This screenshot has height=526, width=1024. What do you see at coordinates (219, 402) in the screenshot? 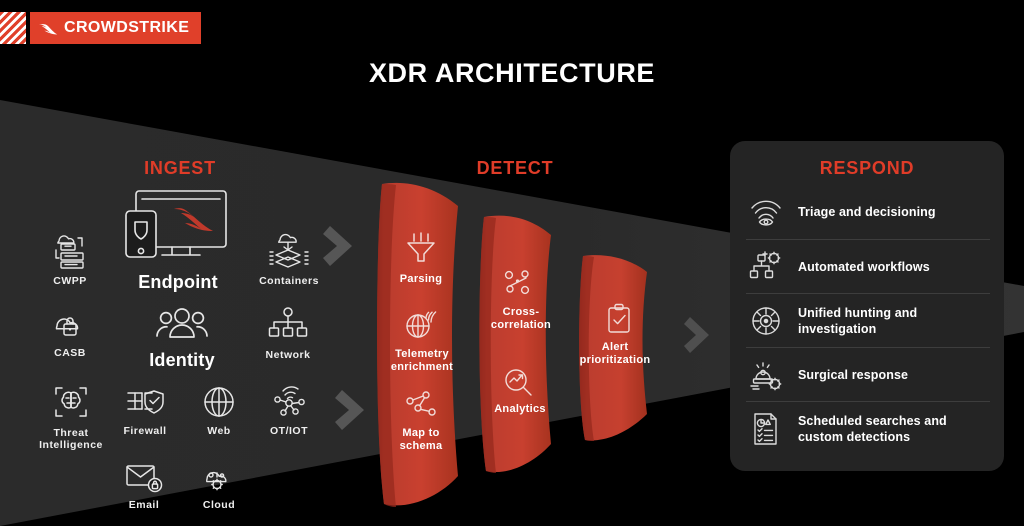
I see `globe-icon` at bounding box center [219, 402].